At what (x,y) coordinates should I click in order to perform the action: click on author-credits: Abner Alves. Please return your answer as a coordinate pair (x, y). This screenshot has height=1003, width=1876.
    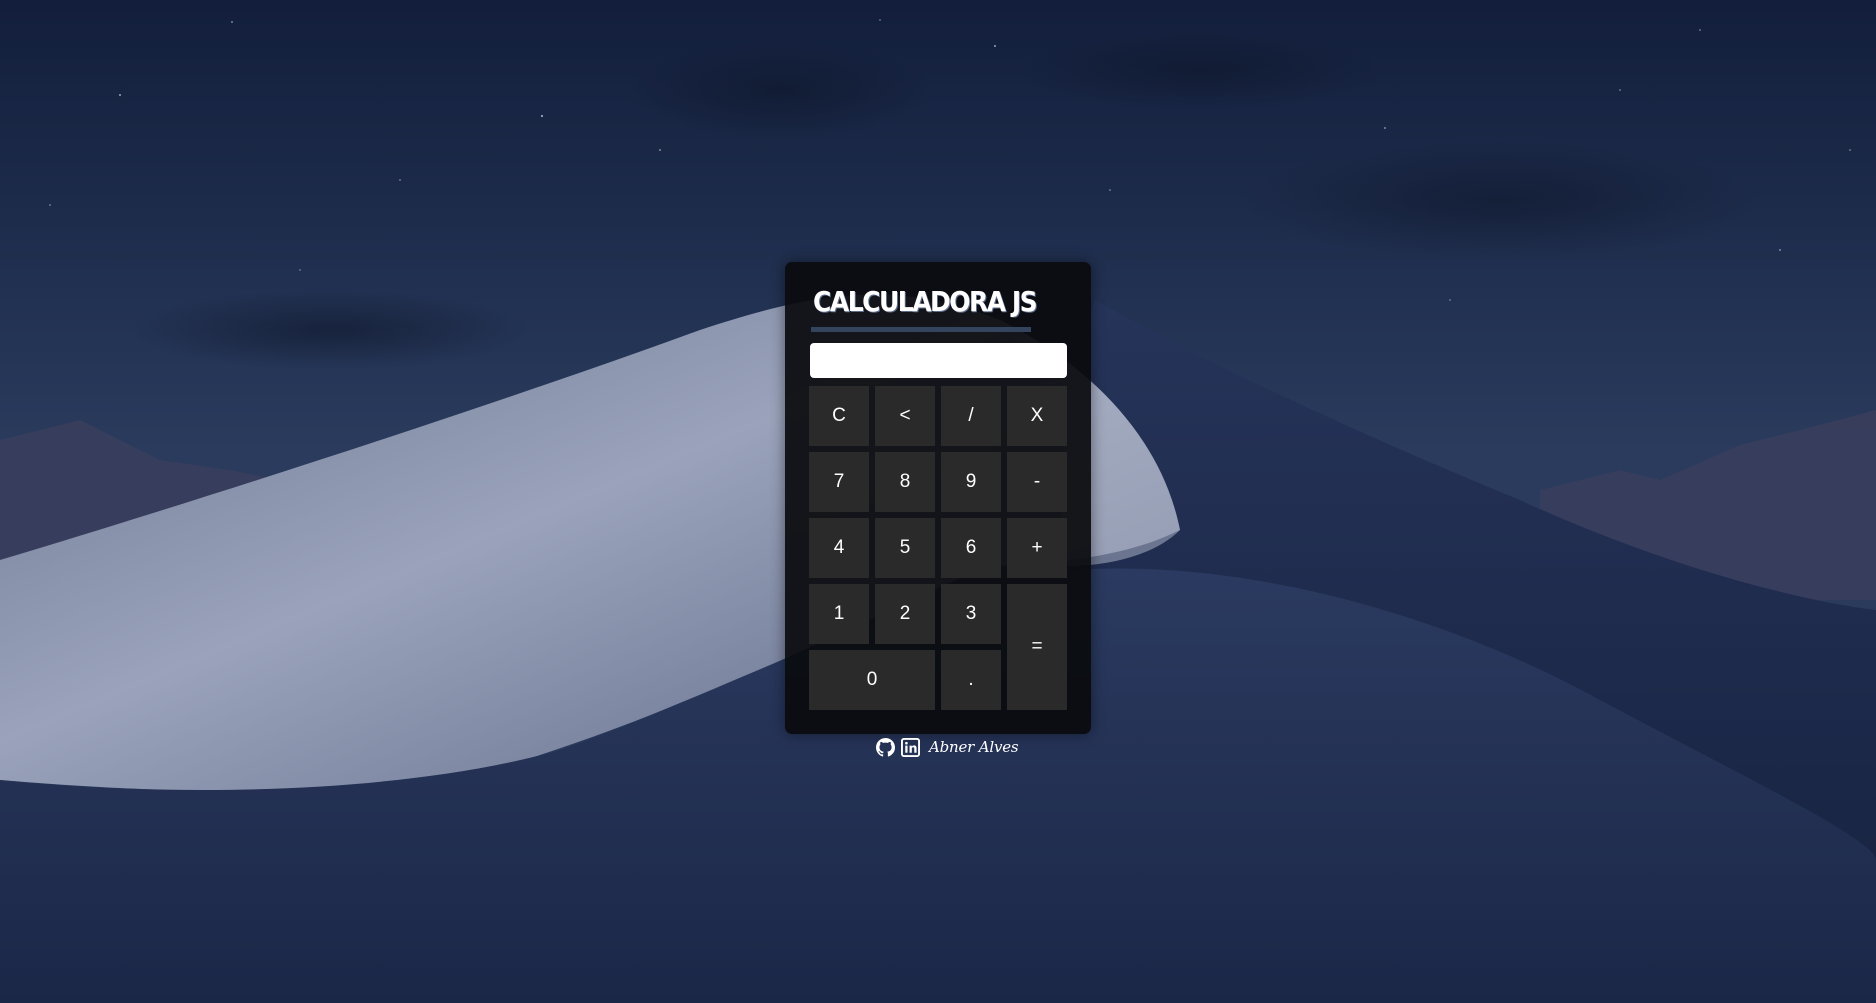
    Looking at the image, I should click on (947, 747).